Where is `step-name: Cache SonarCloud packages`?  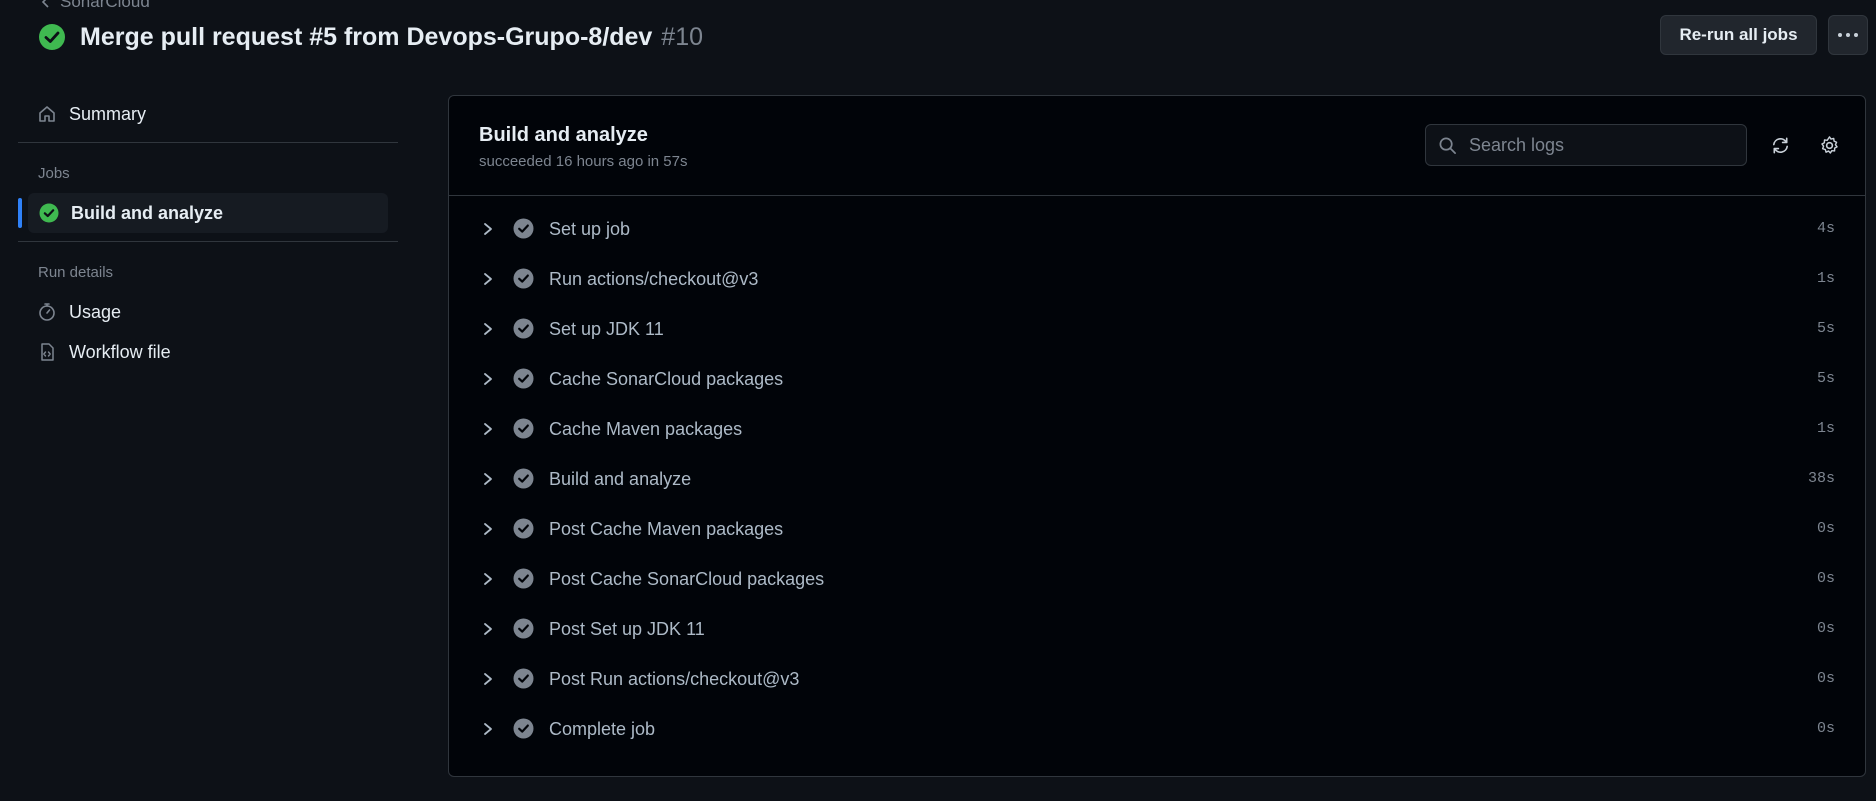
step-name: Cache SonarCloud packages is located at coordinates (666, 379).